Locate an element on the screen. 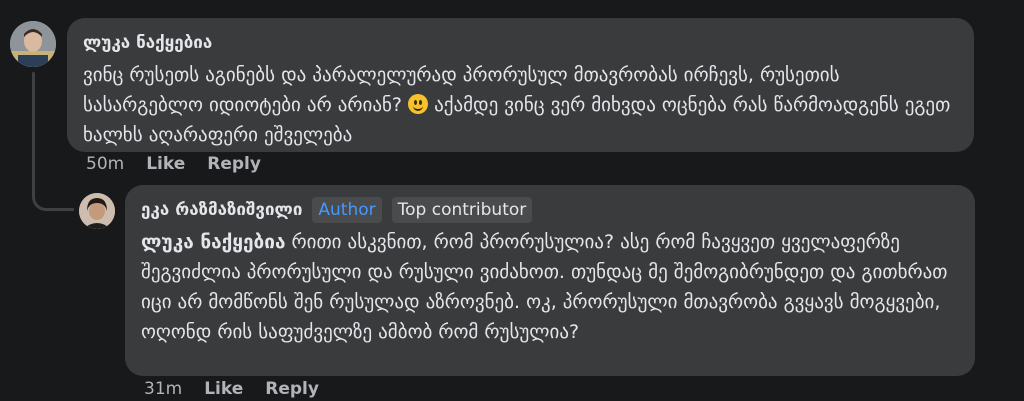 The image size is (1024, 401). top-contributor-badge: Top contributor is located at coordinates (462, 210).